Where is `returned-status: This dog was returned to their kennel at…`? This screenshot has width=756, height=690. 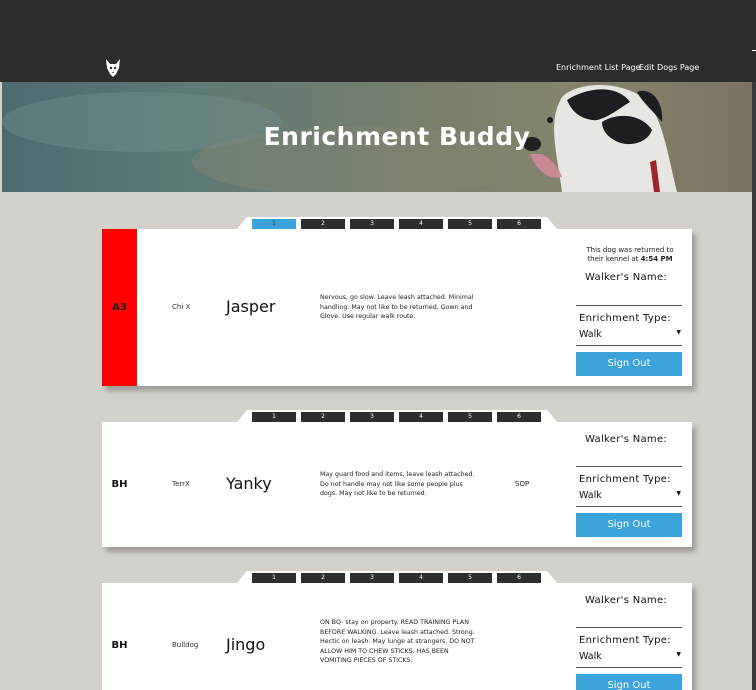 returned-status: This dog was returned to their kennel at… is located at coordinates (630, 255).